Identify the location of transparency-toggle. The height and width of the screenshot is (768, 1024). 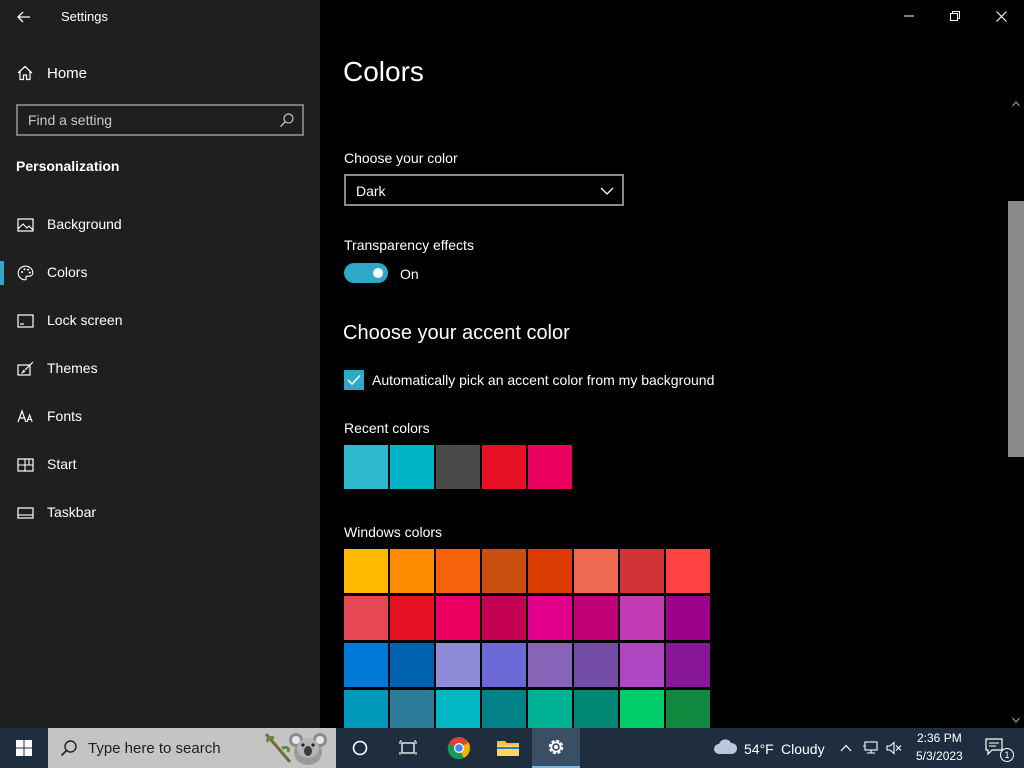
(366, 273).